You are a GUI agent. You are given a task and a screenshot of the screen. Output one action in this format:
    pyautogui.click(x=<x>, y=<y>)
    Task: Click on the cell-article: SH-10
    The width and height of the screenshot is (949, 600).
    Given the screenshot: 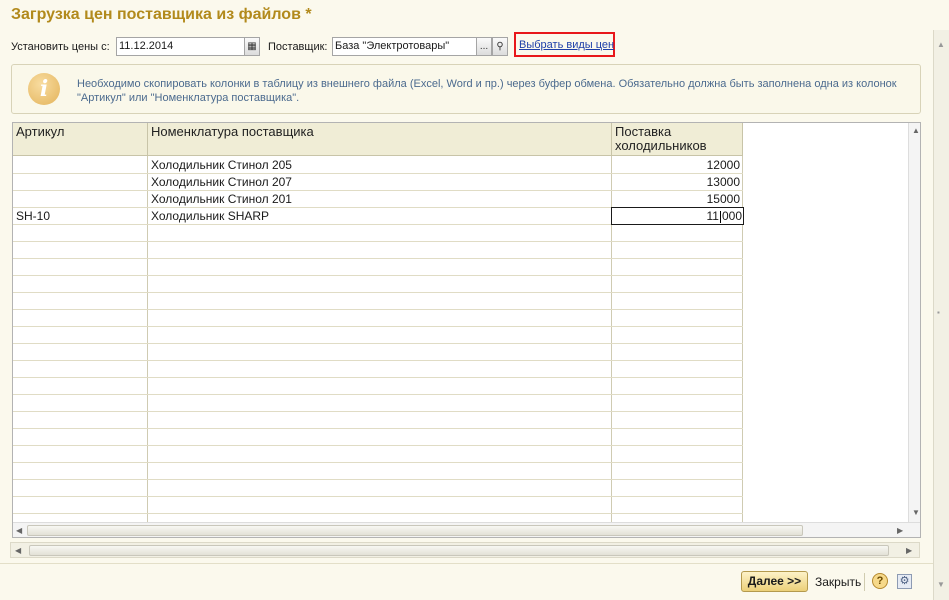 What is the action you would take?
    pyautogui.click(x=80, y=216)
    